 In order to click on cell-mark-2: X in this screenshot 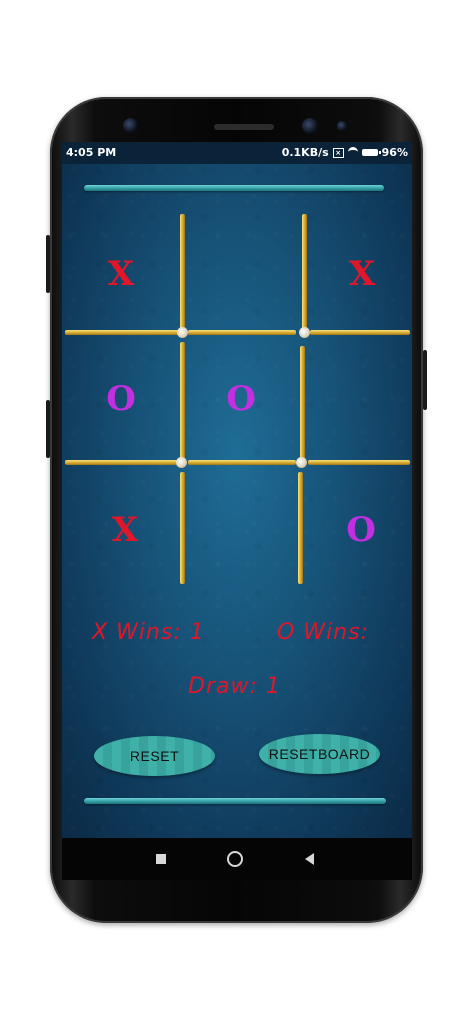, I will do `click(362, 274)`.